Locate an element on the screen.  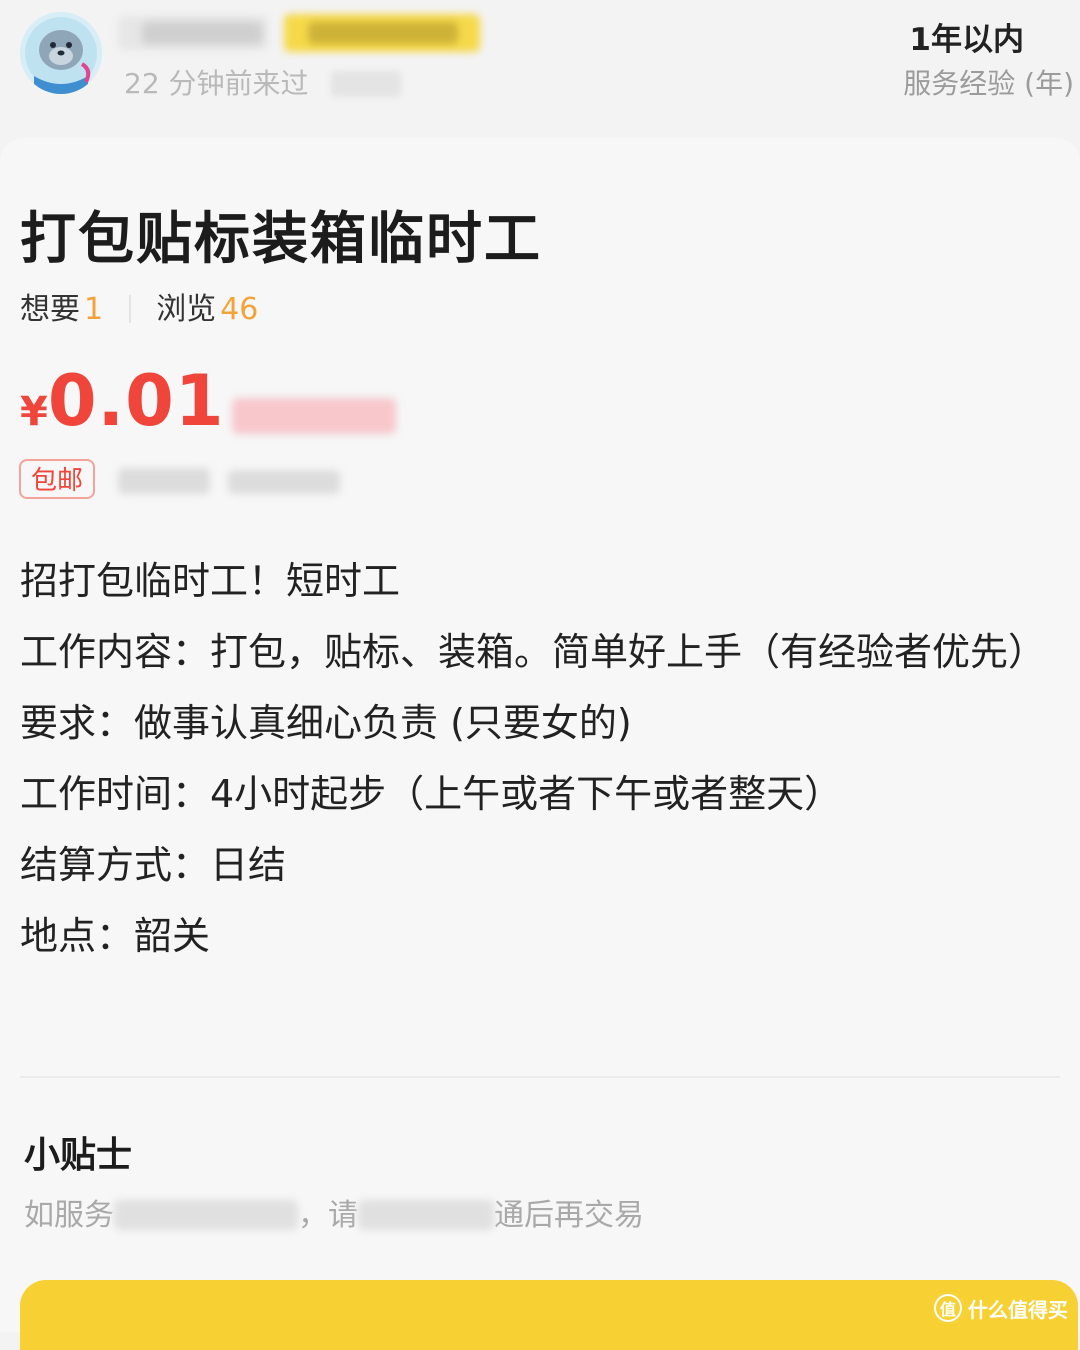
views-label: 浏览 is located at coordinates (186, 309).